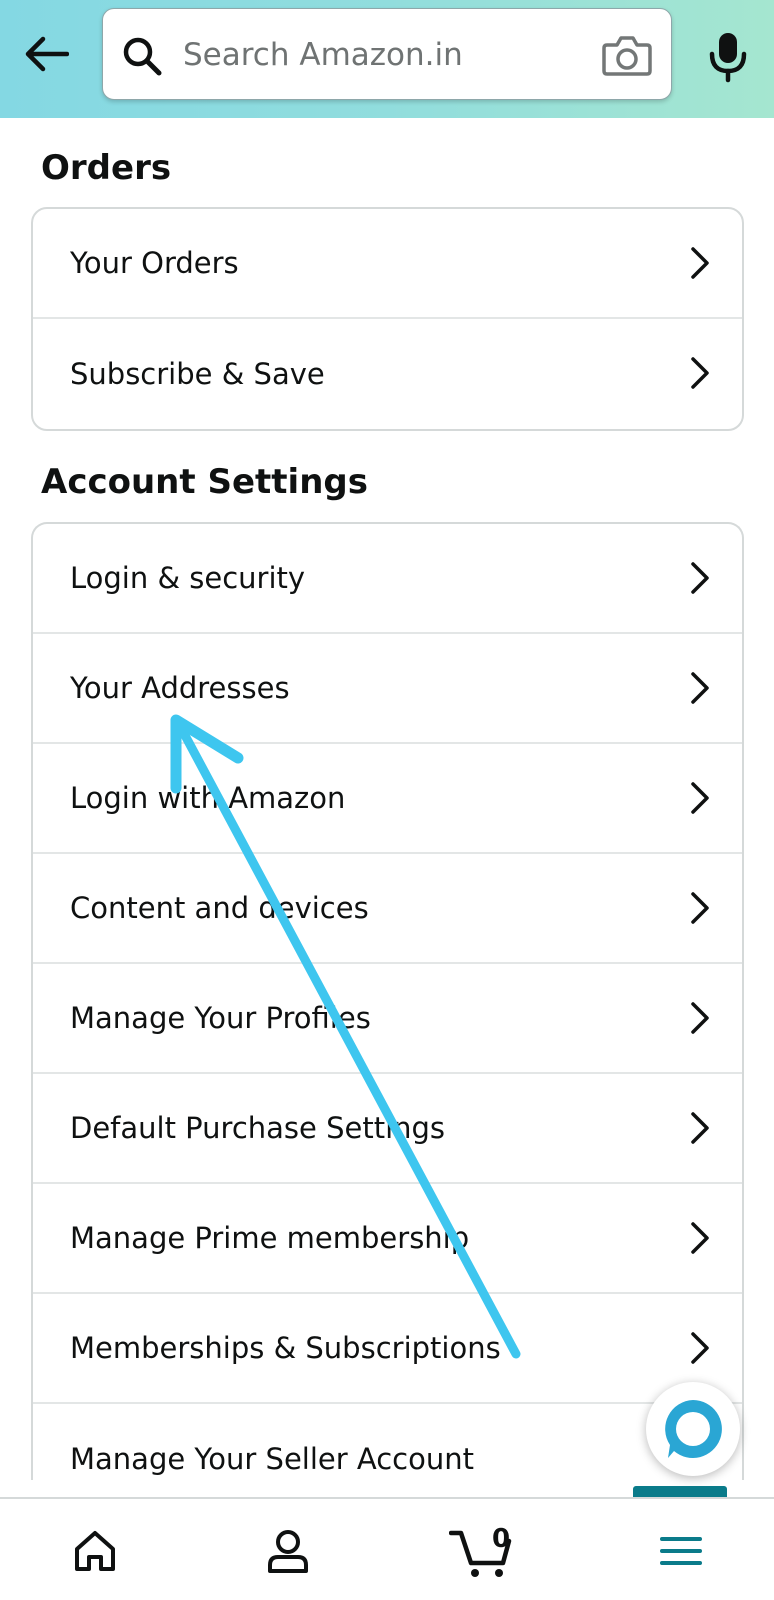 The height and width of the screenshot is (1600, 774). I want to click on menu-item-seller-account: Manage Your Seller Account, so click(387, 1442).